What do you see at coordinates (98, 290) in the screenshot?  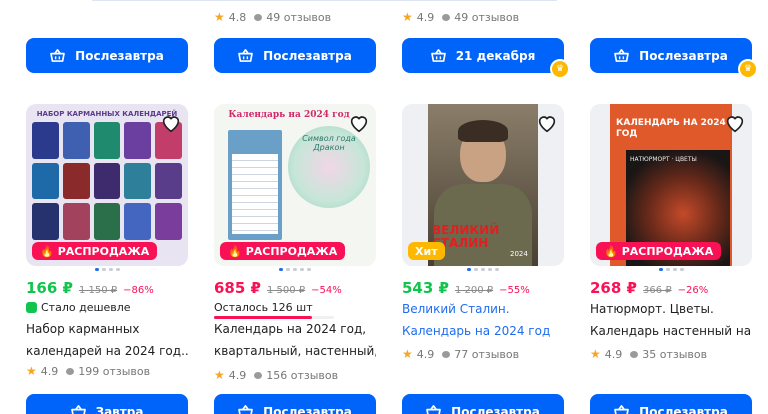 I see `old-price: 1 150 ₽` at bounding box center [98, 290].